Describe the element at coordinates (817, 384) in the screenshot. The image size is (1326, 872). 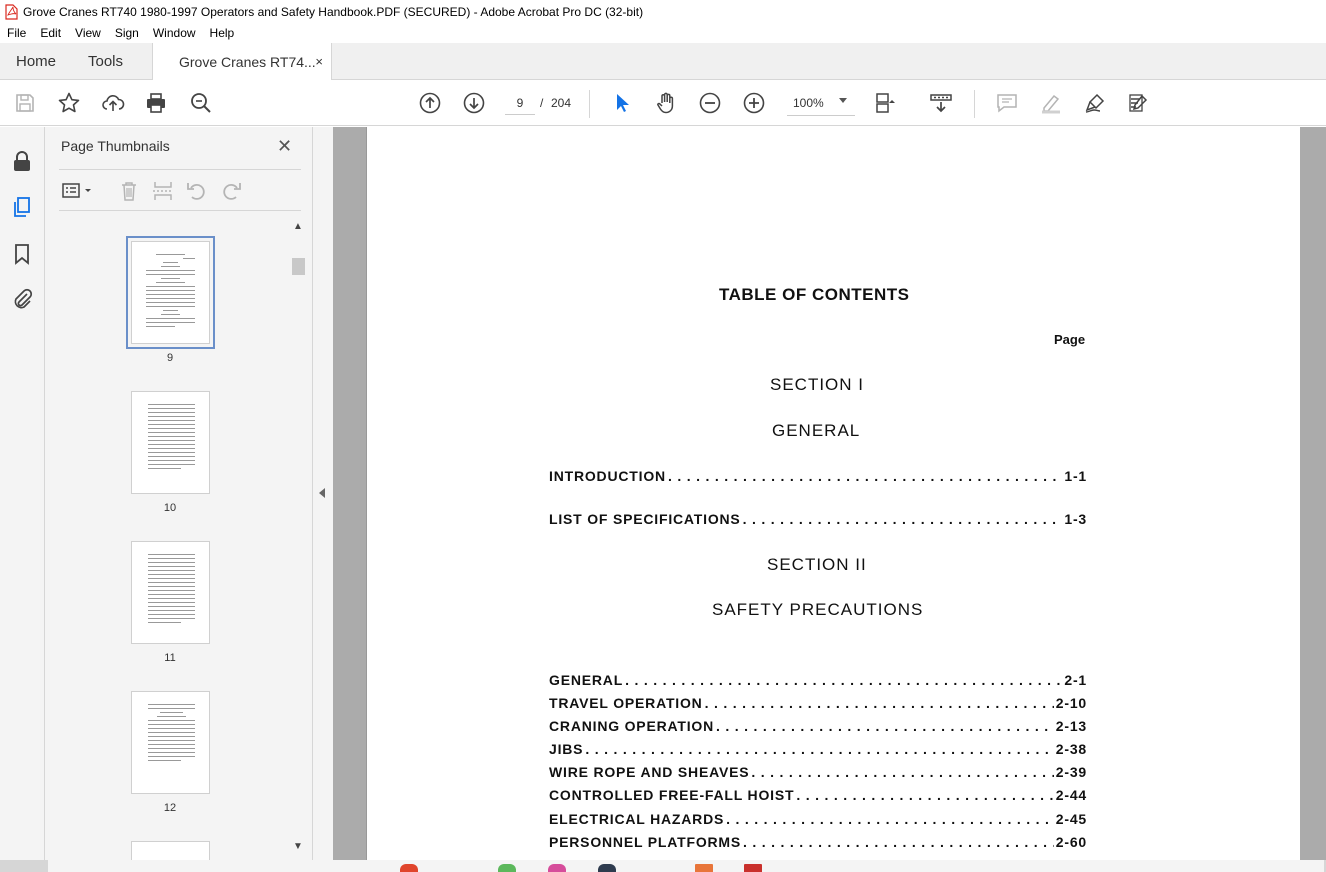
I see `section-heading: SECTION I` at that location.